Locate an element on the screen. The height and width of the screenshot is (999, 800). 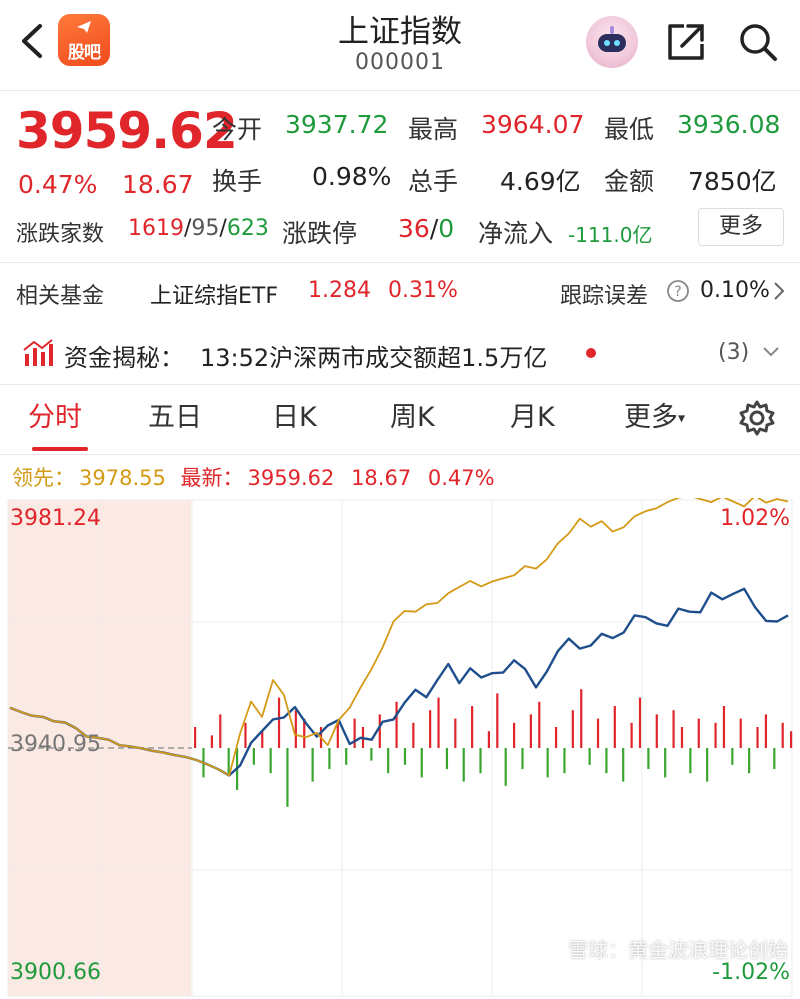
latest-label: 最新： is located at coordinates (212, 478).